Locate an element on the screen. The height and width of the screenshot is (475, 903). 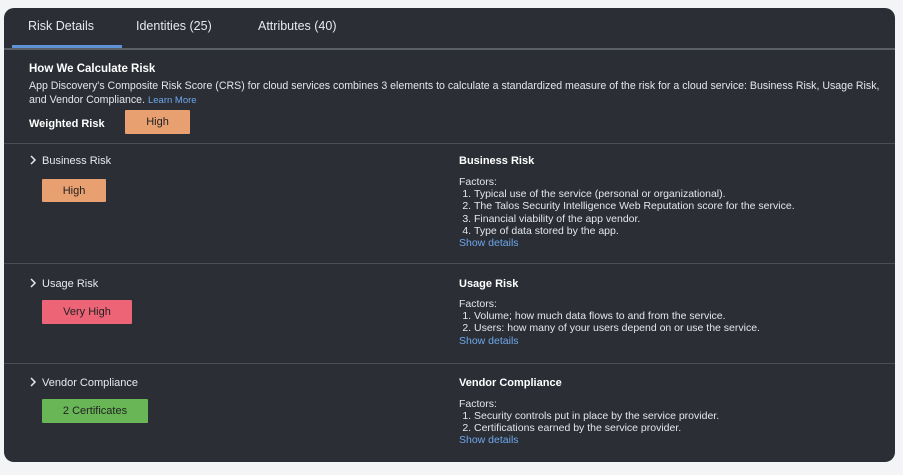
usage-risk-heading: Usage Risk is located at coordinates (489, 284).